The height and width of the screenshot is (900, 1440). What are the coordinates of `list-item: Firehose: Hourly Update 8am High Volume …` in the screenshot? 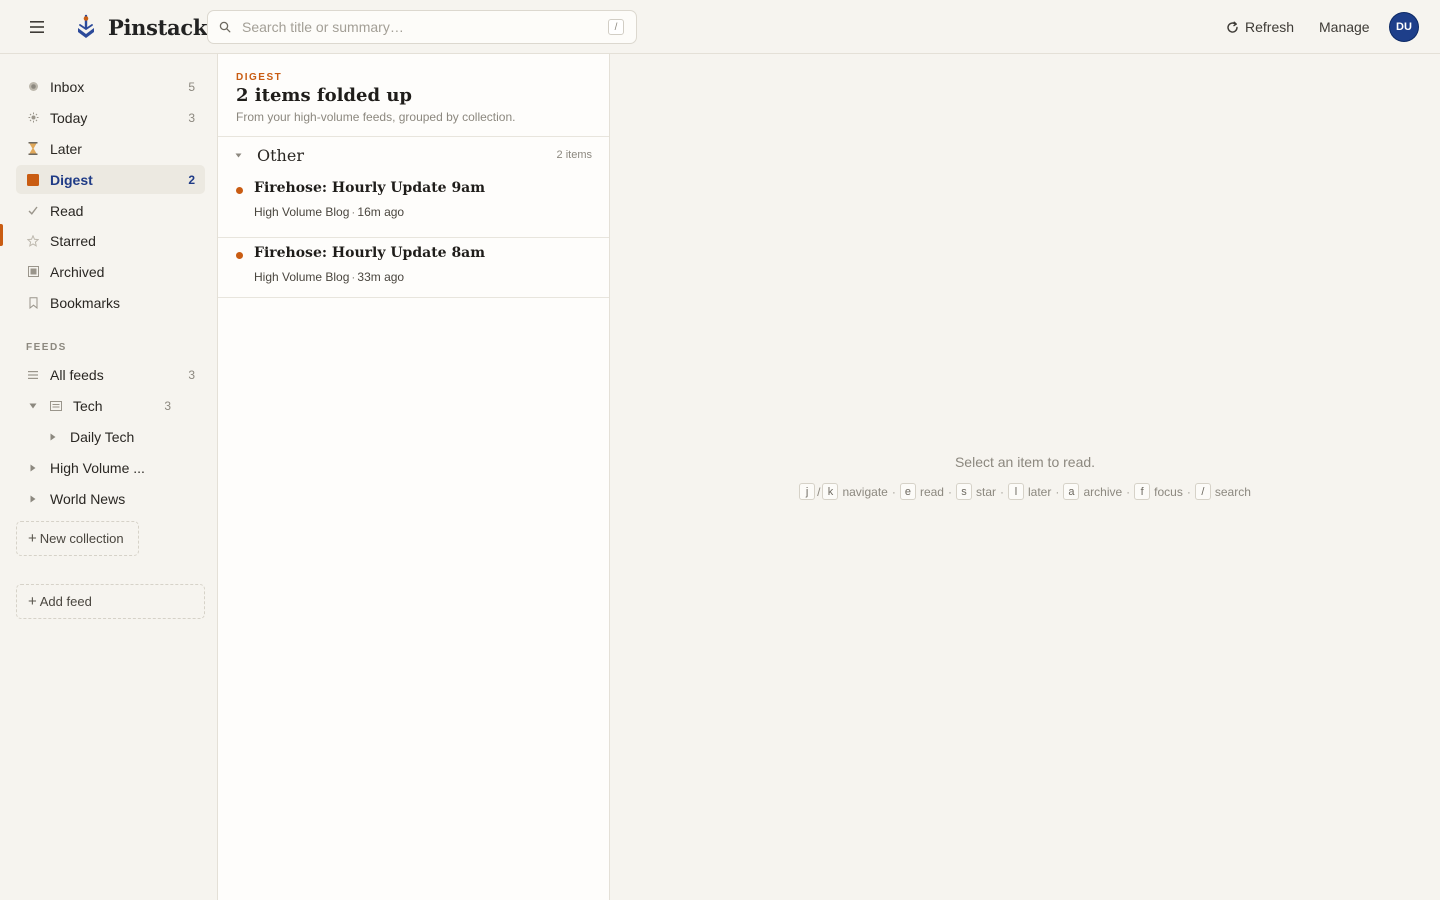 It's located at (413, 265).